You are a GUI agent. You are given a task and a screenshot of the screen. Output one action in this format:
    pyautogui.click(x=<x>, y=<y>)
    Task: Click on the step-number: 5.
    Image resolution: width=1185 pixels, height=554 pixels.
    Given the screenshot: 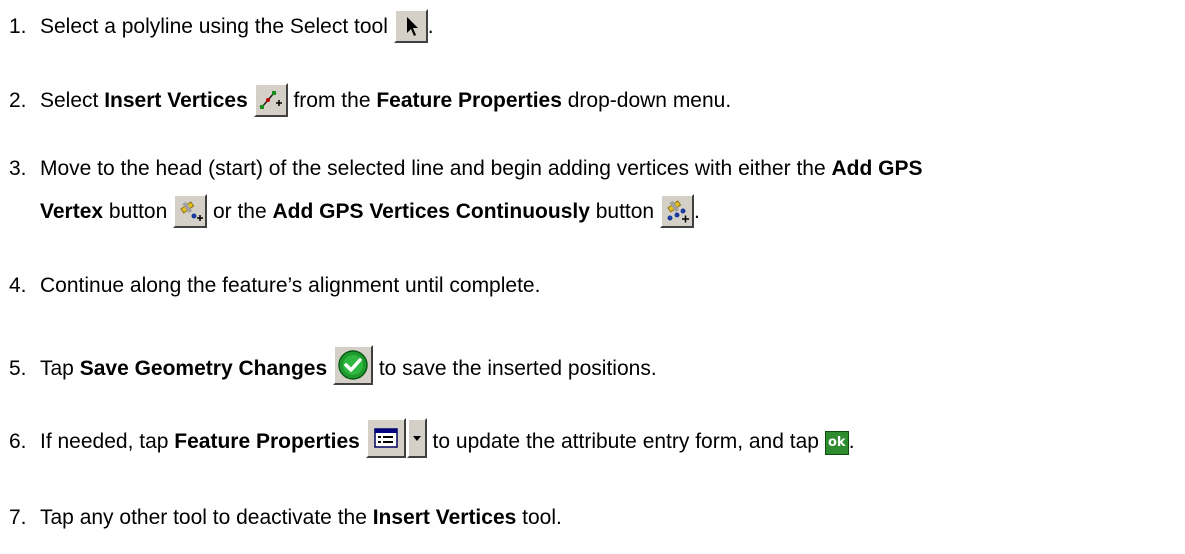 What is the action you would take?
    pyautogui.click(x=18, y=368)
    